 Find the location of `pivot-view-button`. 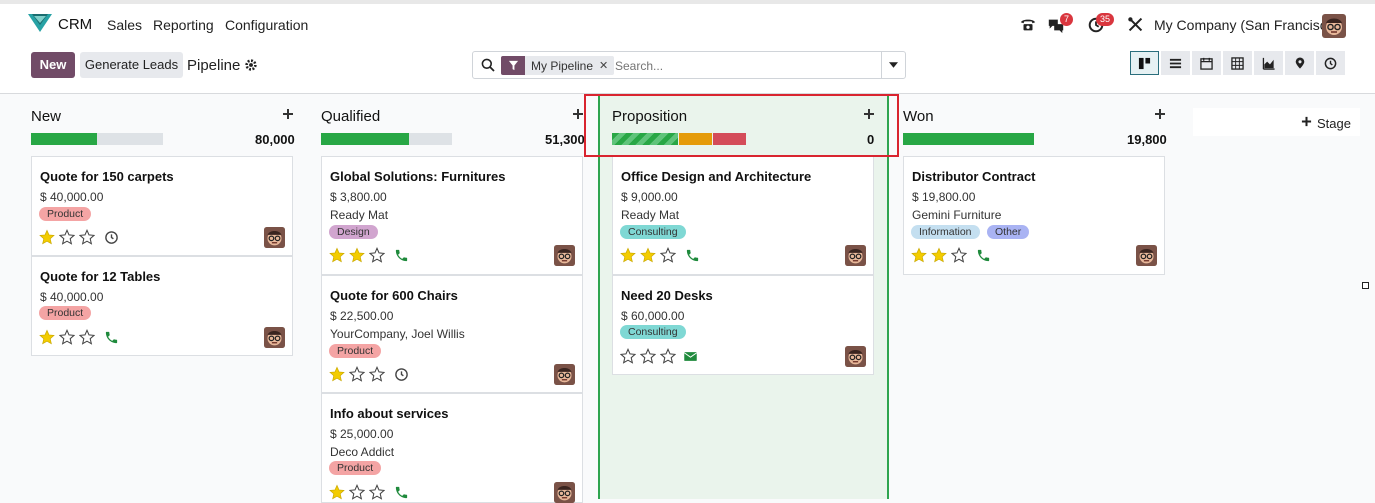

pivot-view-button is located at coordinates (1237, 63).